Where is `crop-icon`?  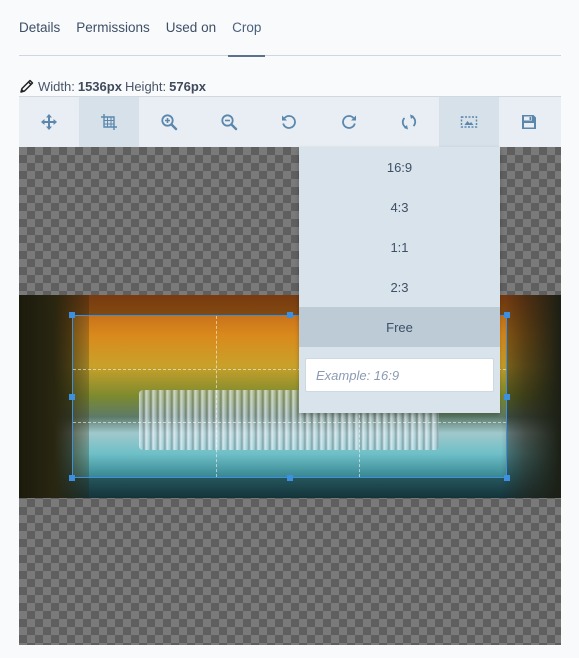 crop-icon is located at coordinates (109, 122).